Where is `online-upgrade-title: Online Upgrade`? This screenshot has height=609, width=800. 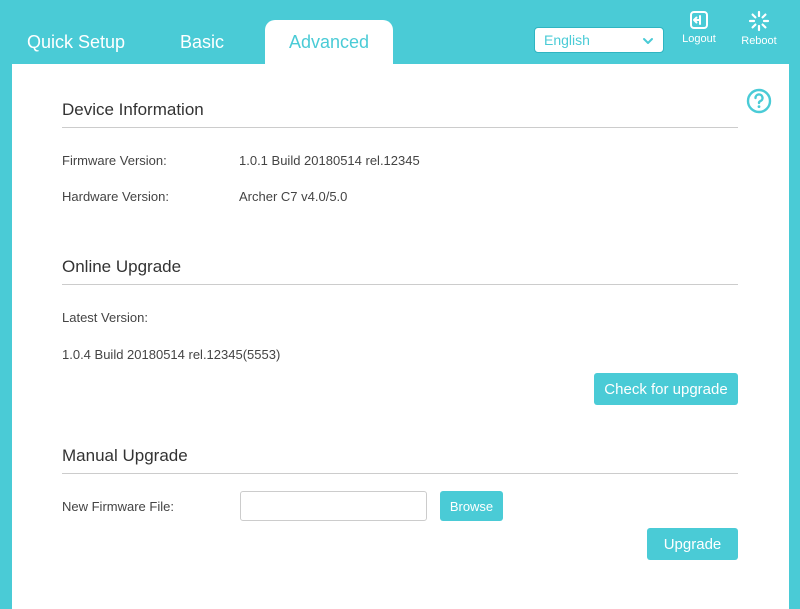
online-upgrade-title: Online Upgrade is located at coordinates (400, 271).